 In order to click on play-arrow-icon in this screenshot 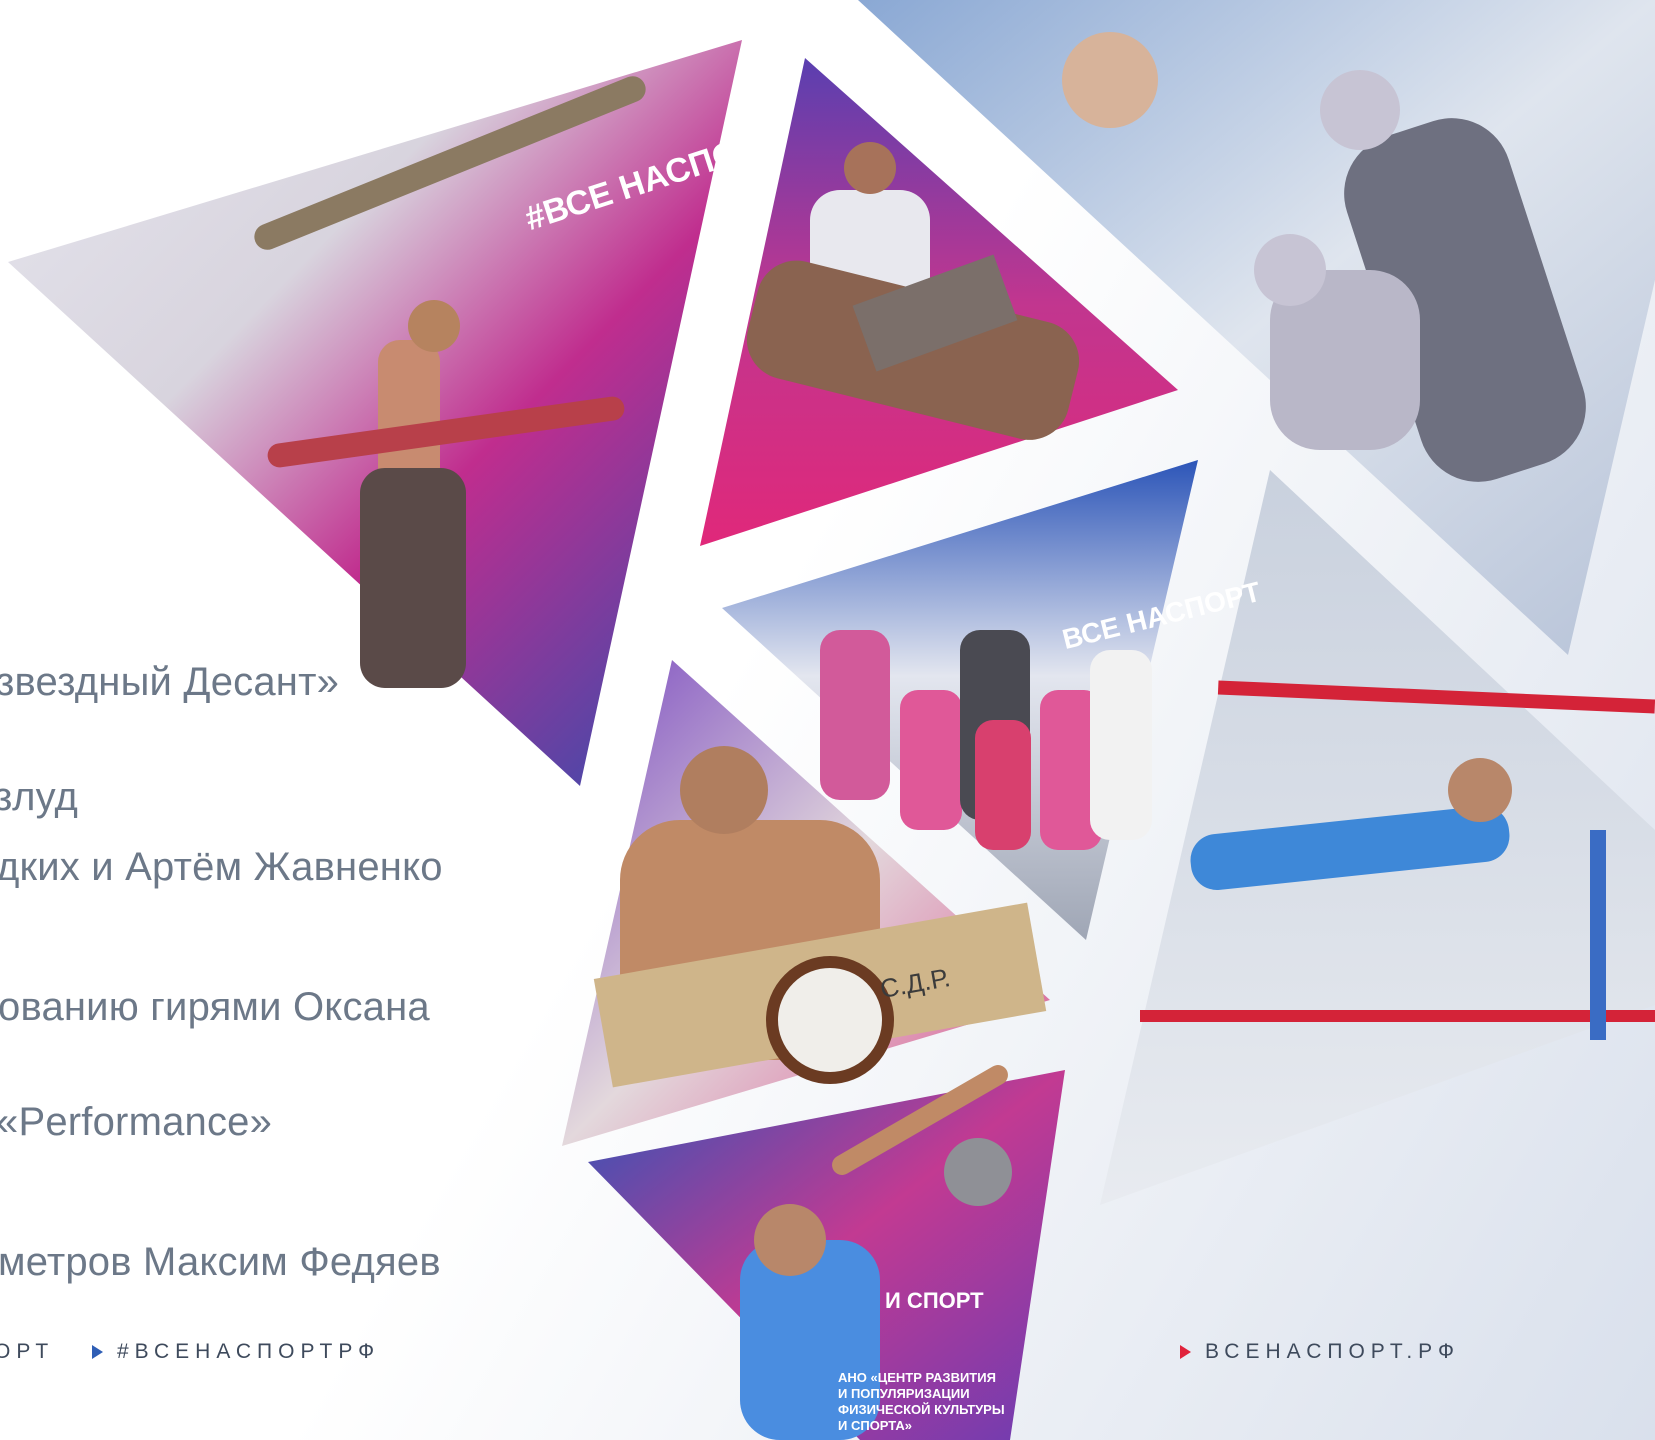, I will do `click(97, 1352)`.